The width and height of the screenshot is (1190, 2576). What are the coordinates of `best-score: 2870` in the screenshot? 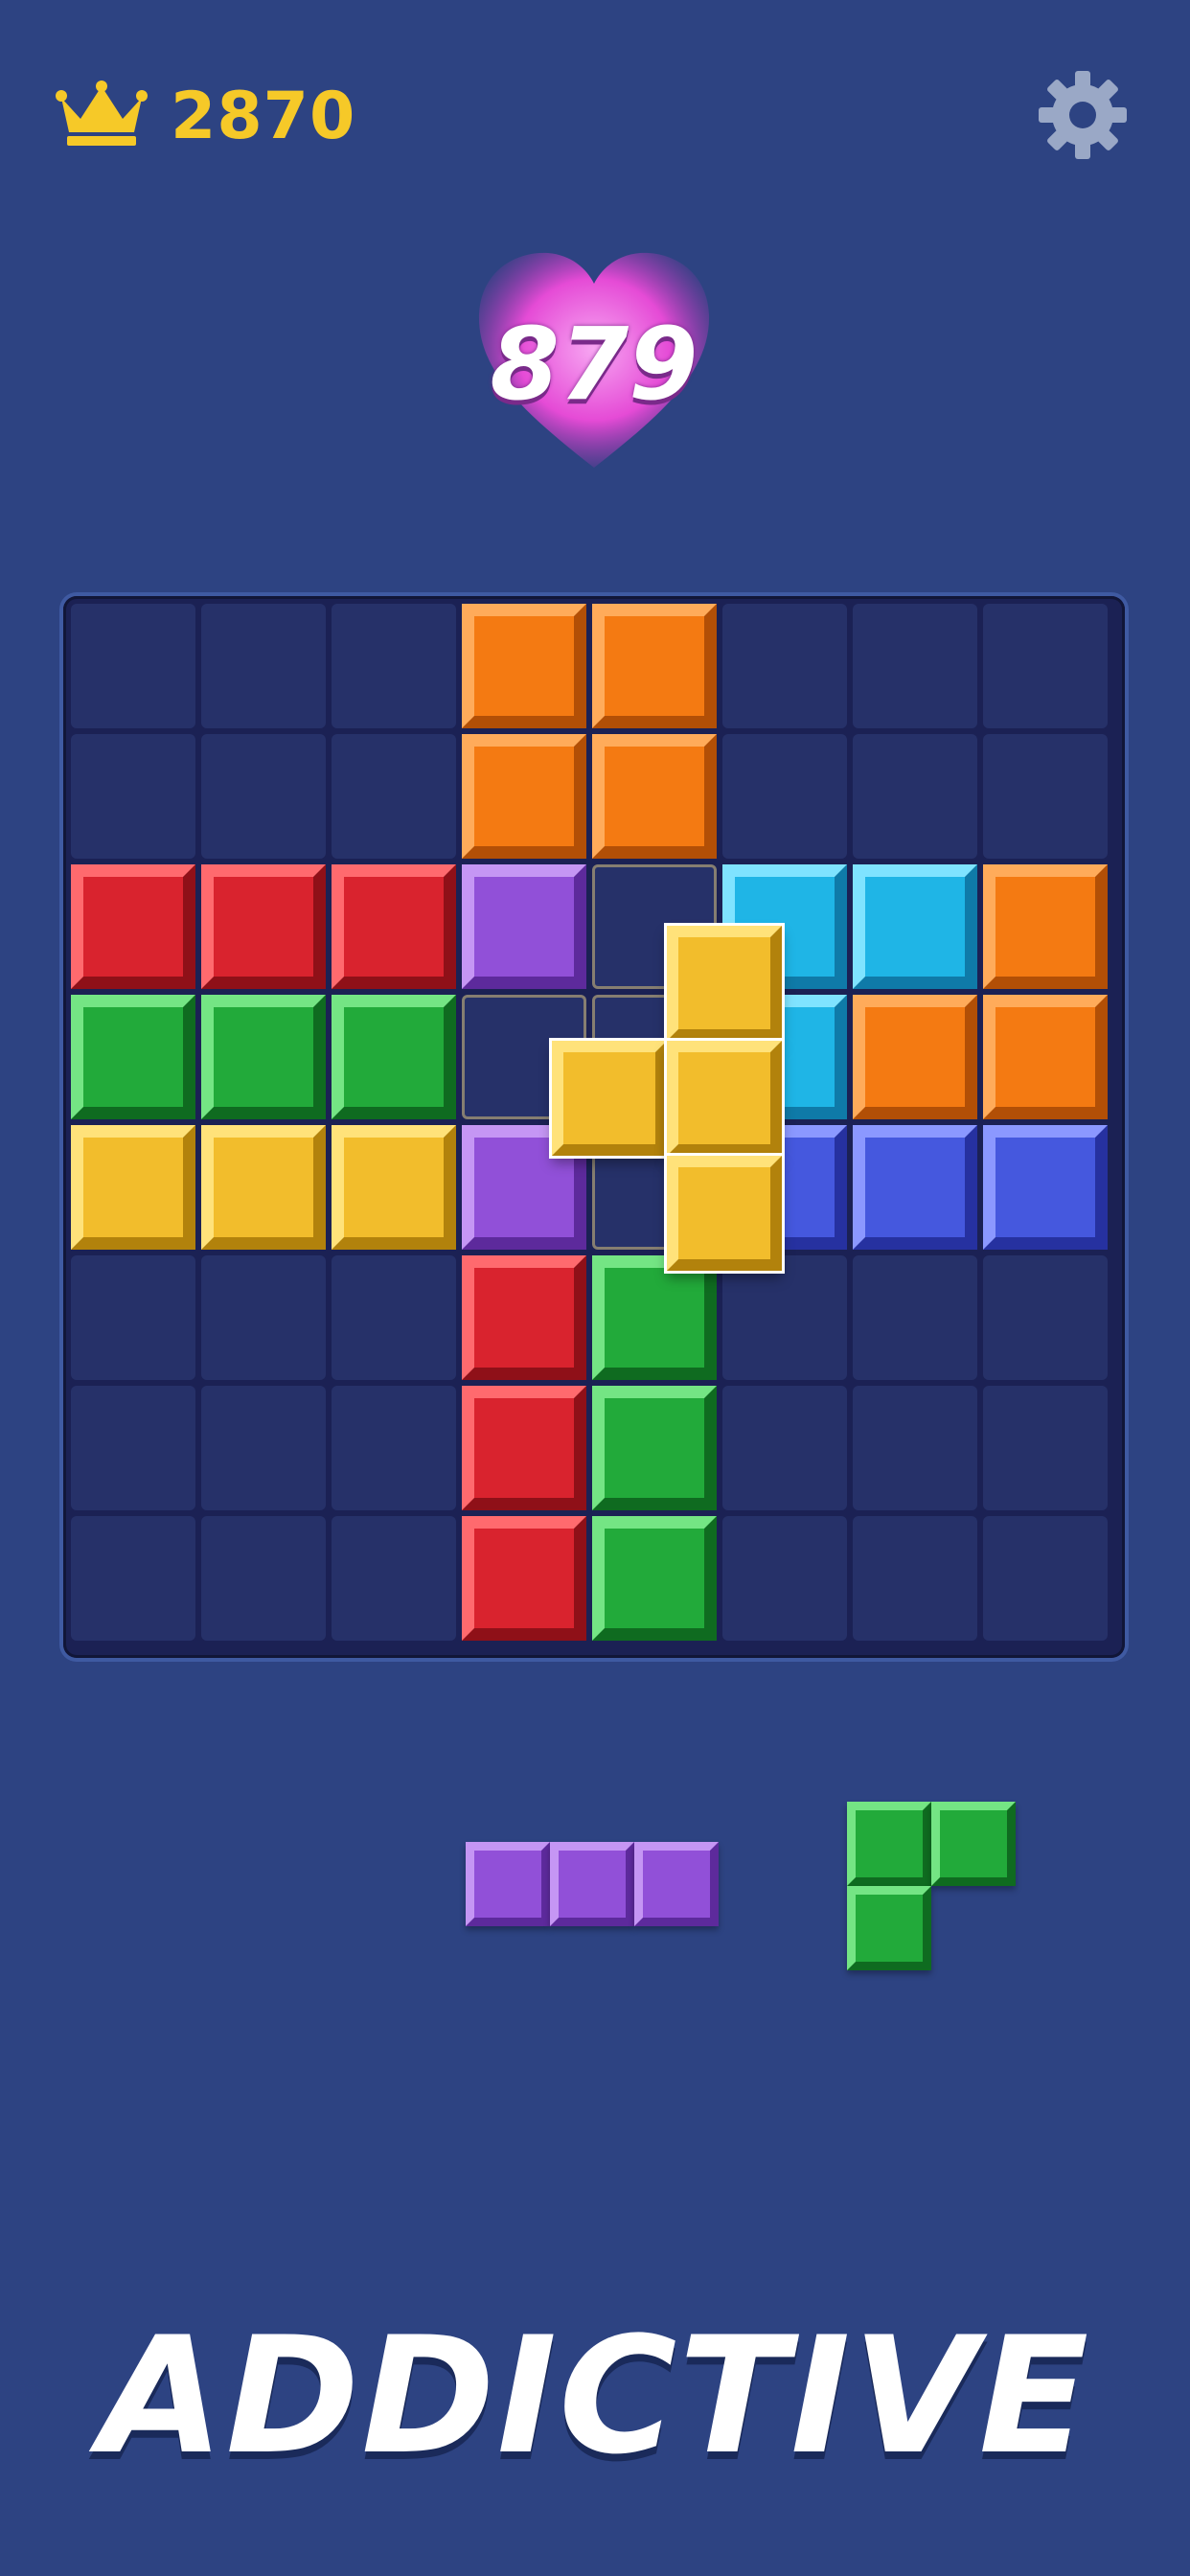 It's located at (264, 116).